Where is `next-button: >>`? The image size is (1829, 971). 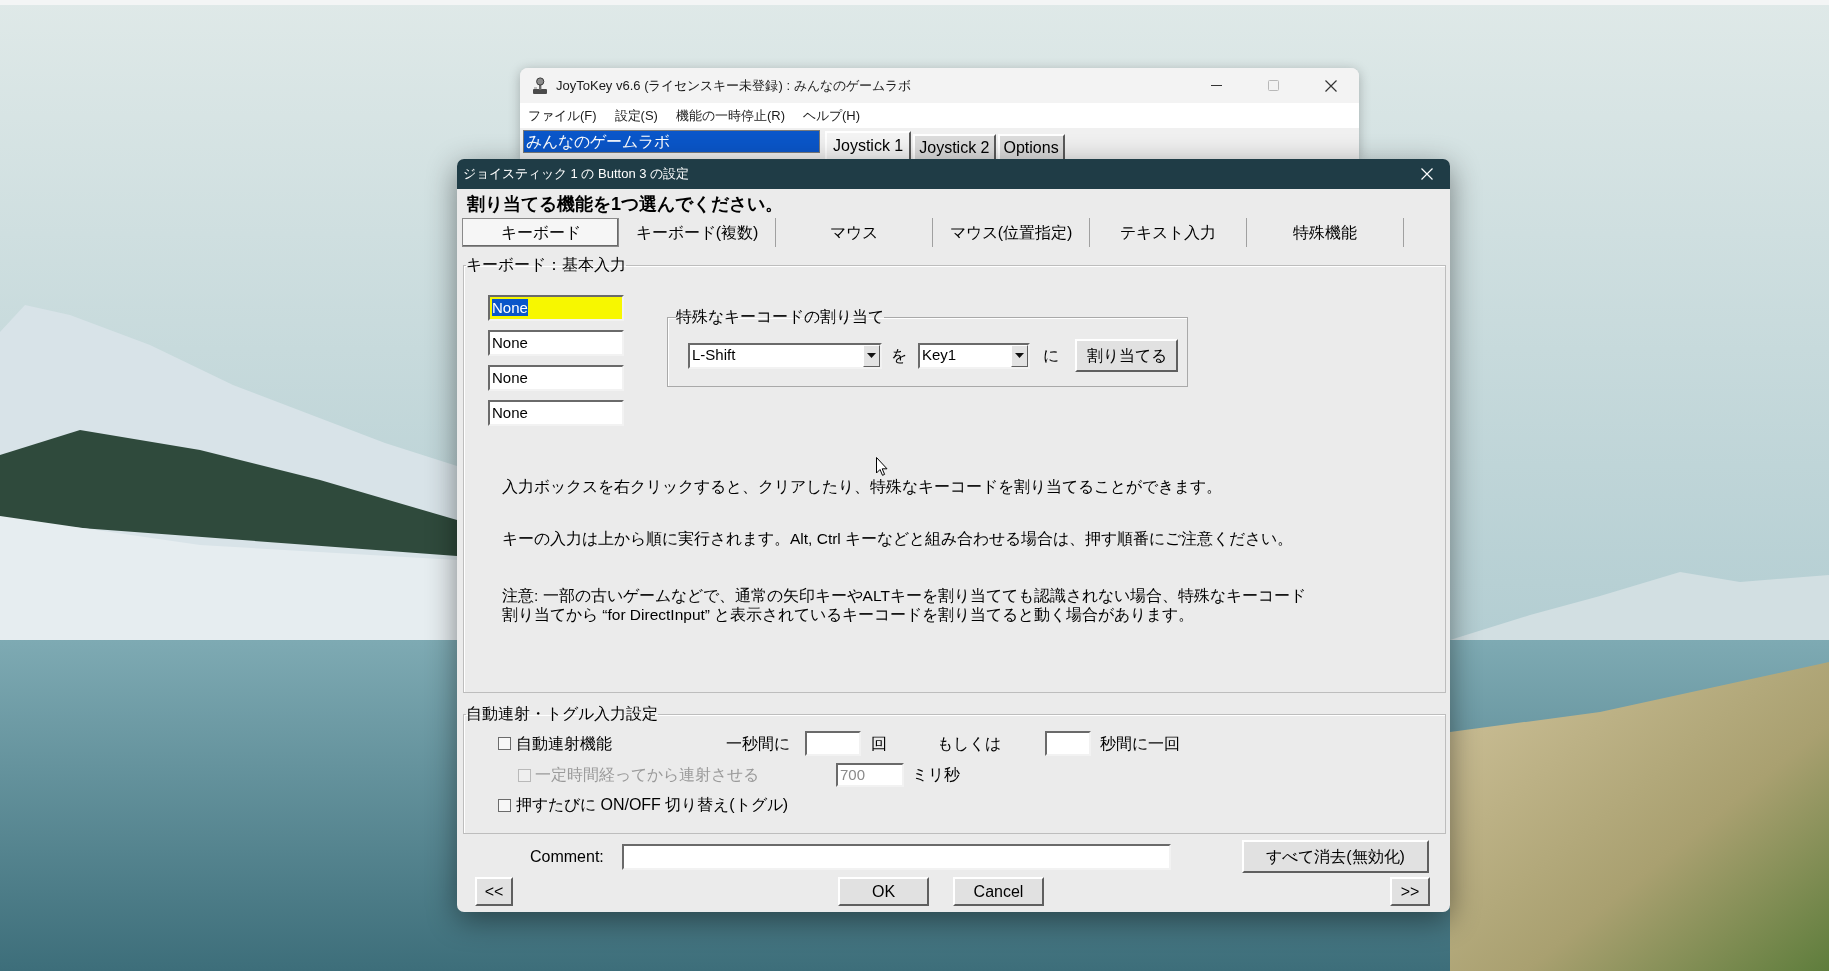
next-button: >> is located at coordinates (1410, 891).